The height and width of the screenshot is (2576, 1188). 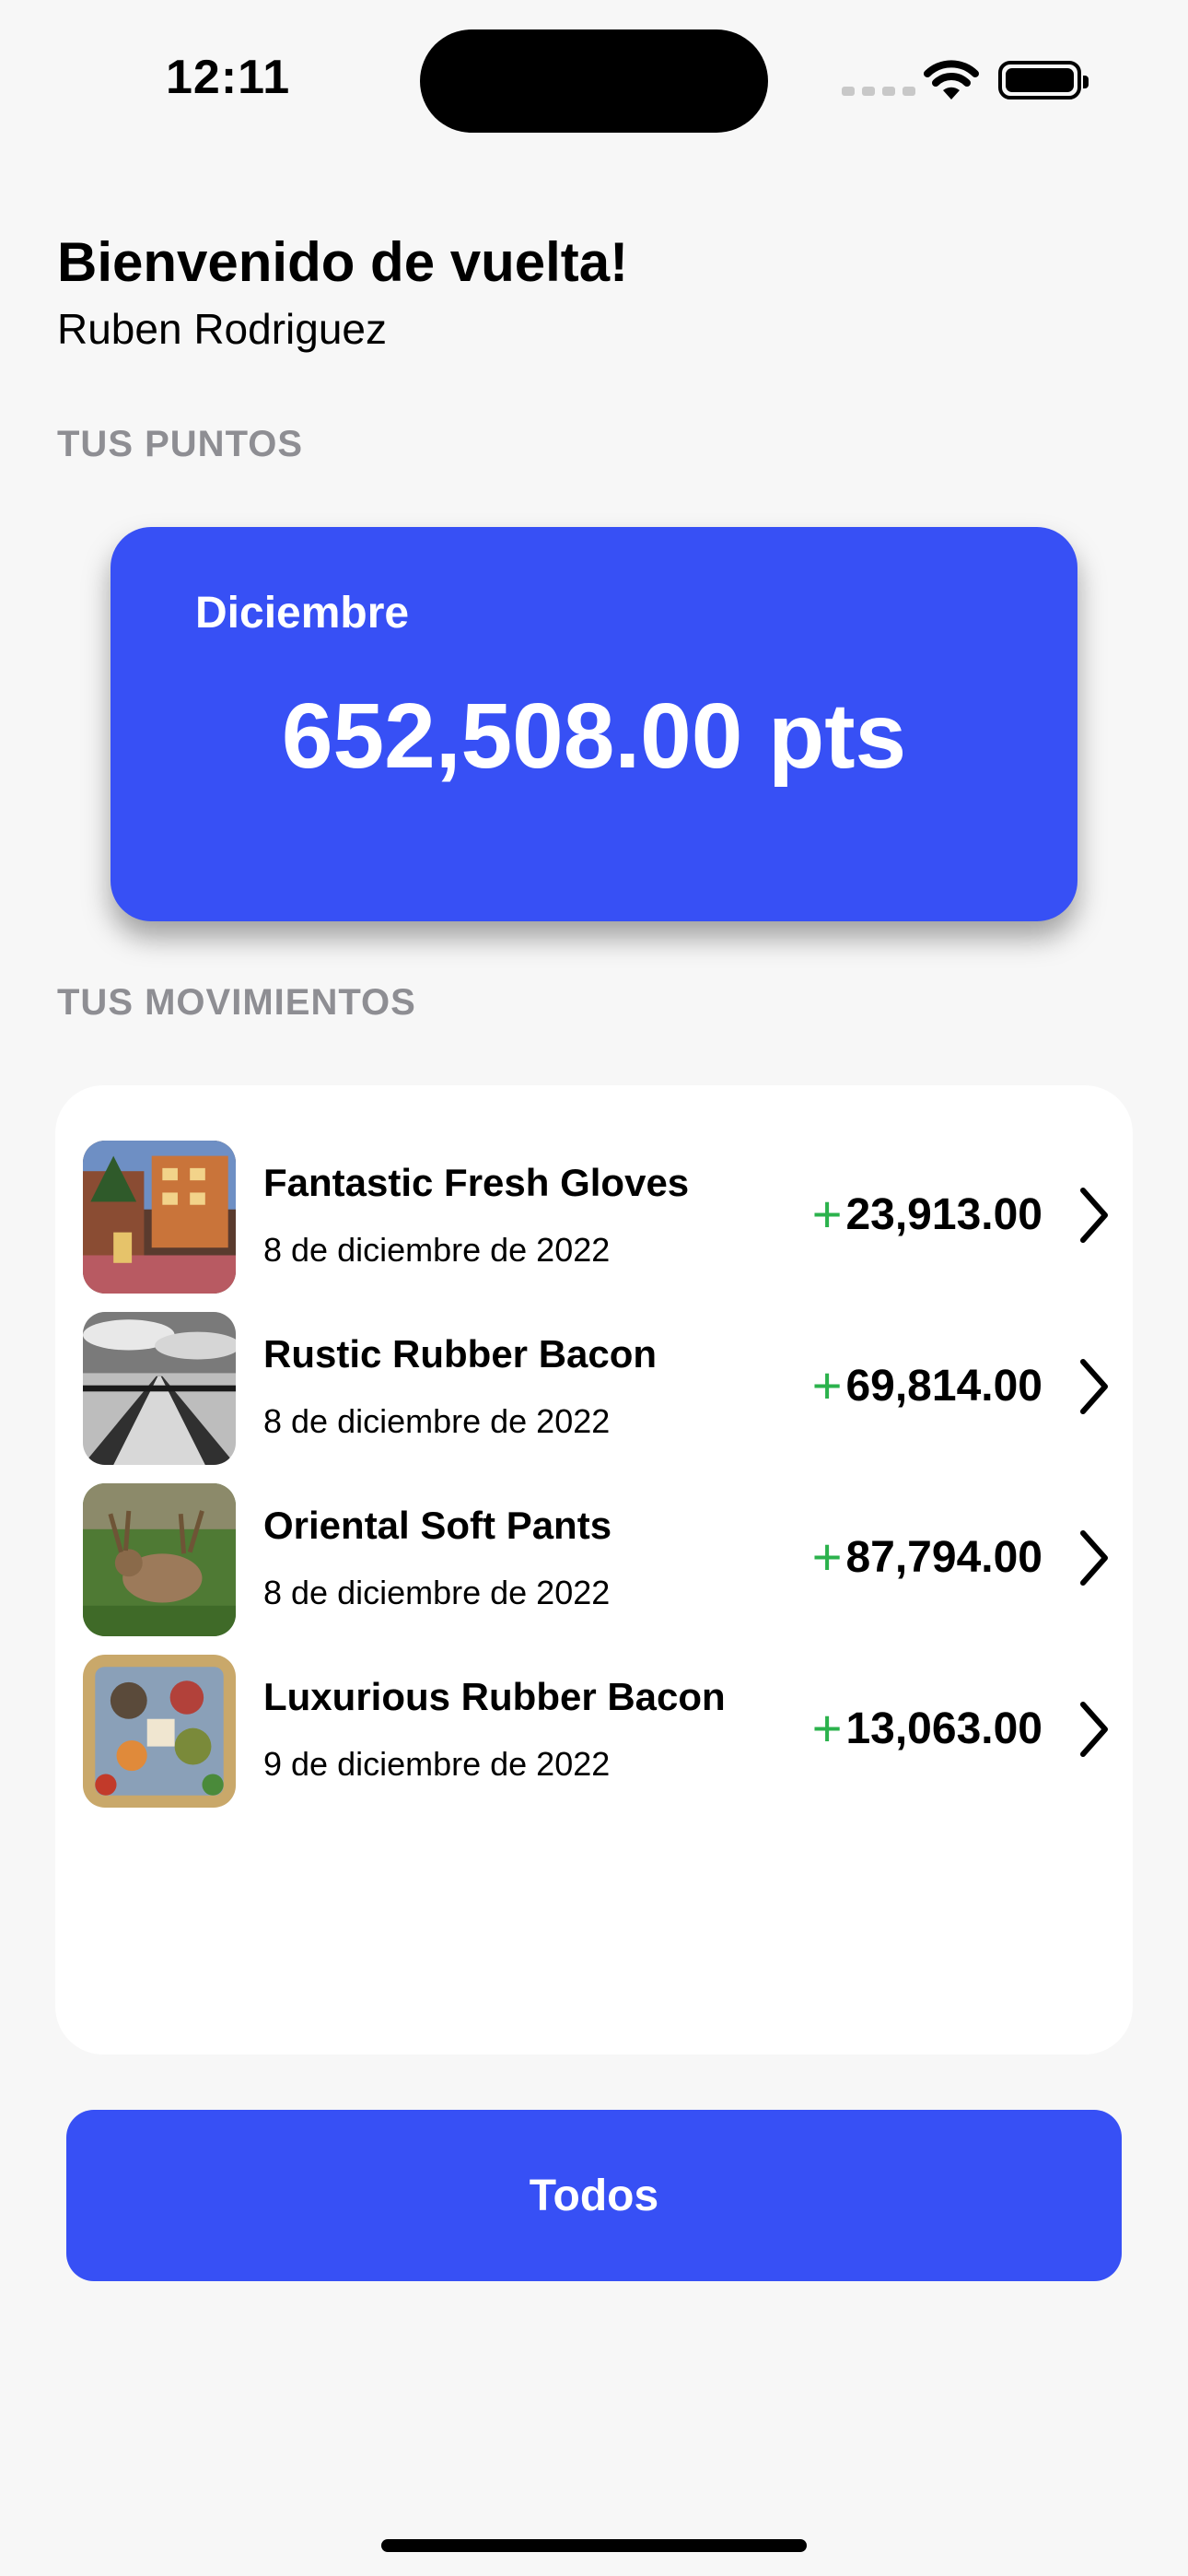 I want to click on movement-amount: + 87,794.00, so click(x=927, y=1557).